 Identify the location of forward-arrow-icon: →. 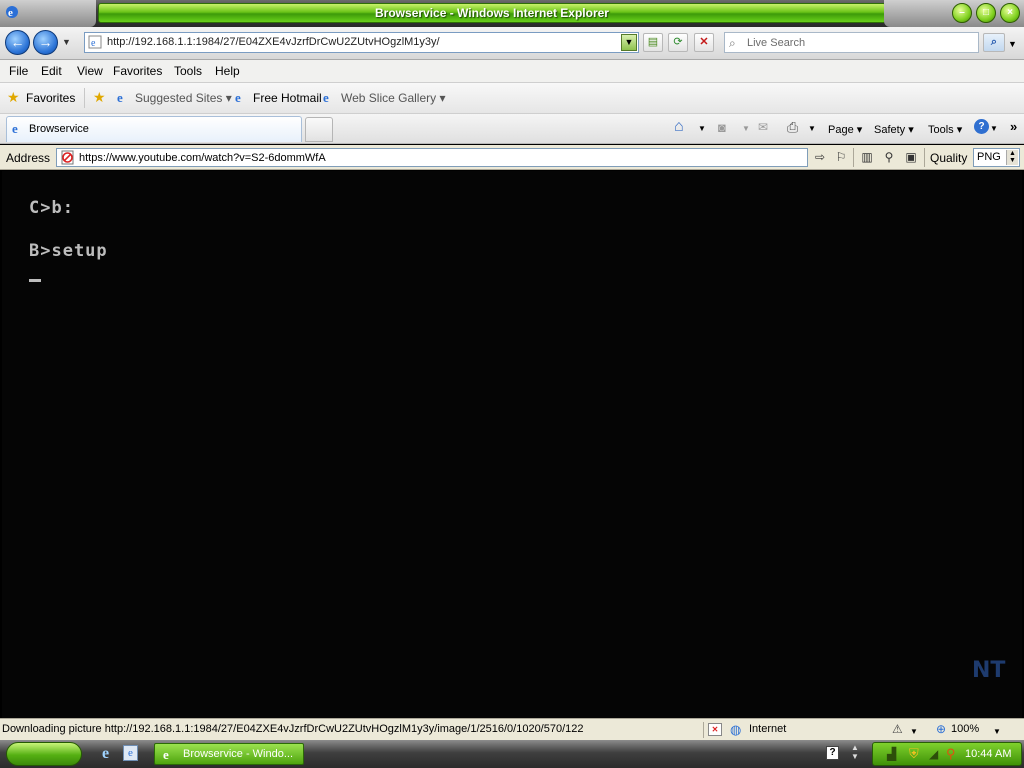
(45, 42).